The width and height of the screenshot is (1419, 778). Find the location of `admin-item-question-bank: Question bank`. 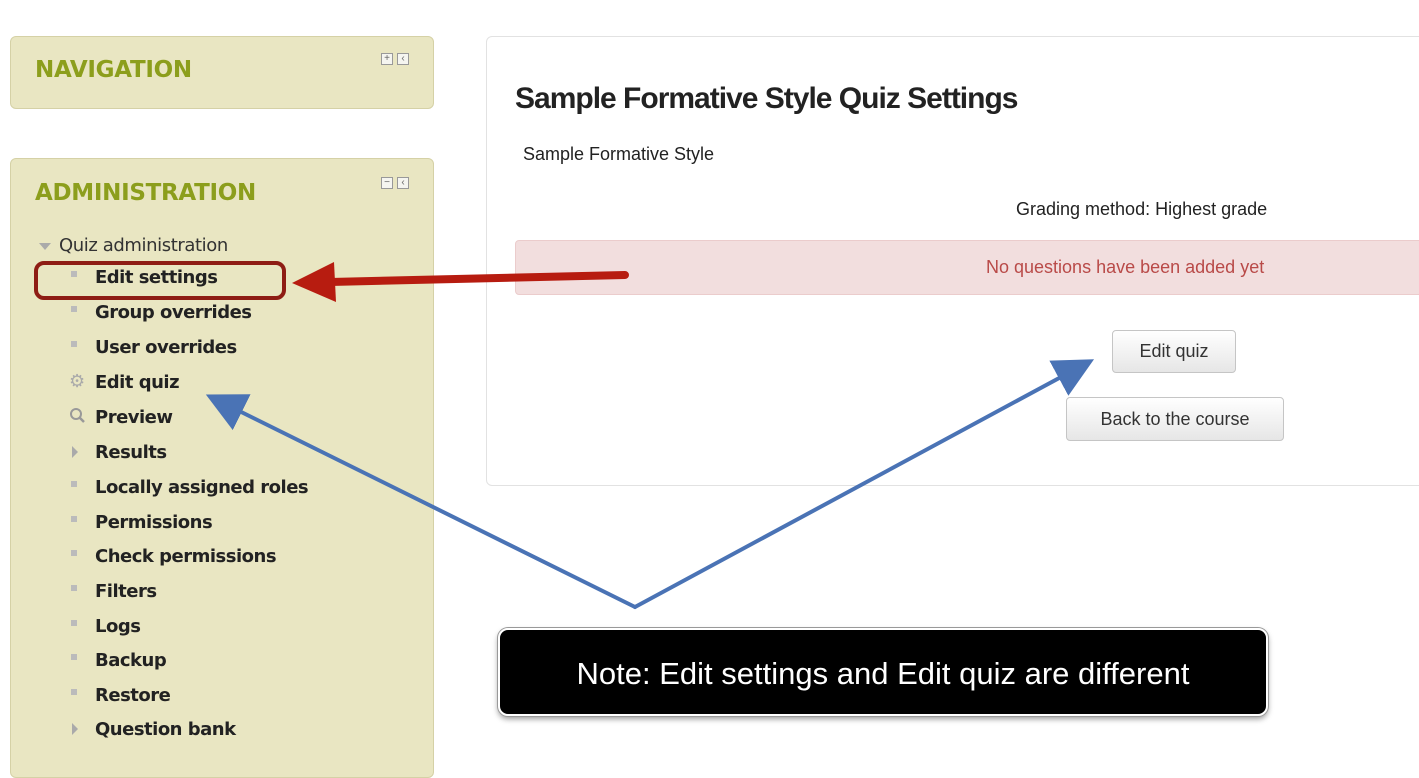

admin-item-question-bank: Question bank is located at coordinates (152, 732).